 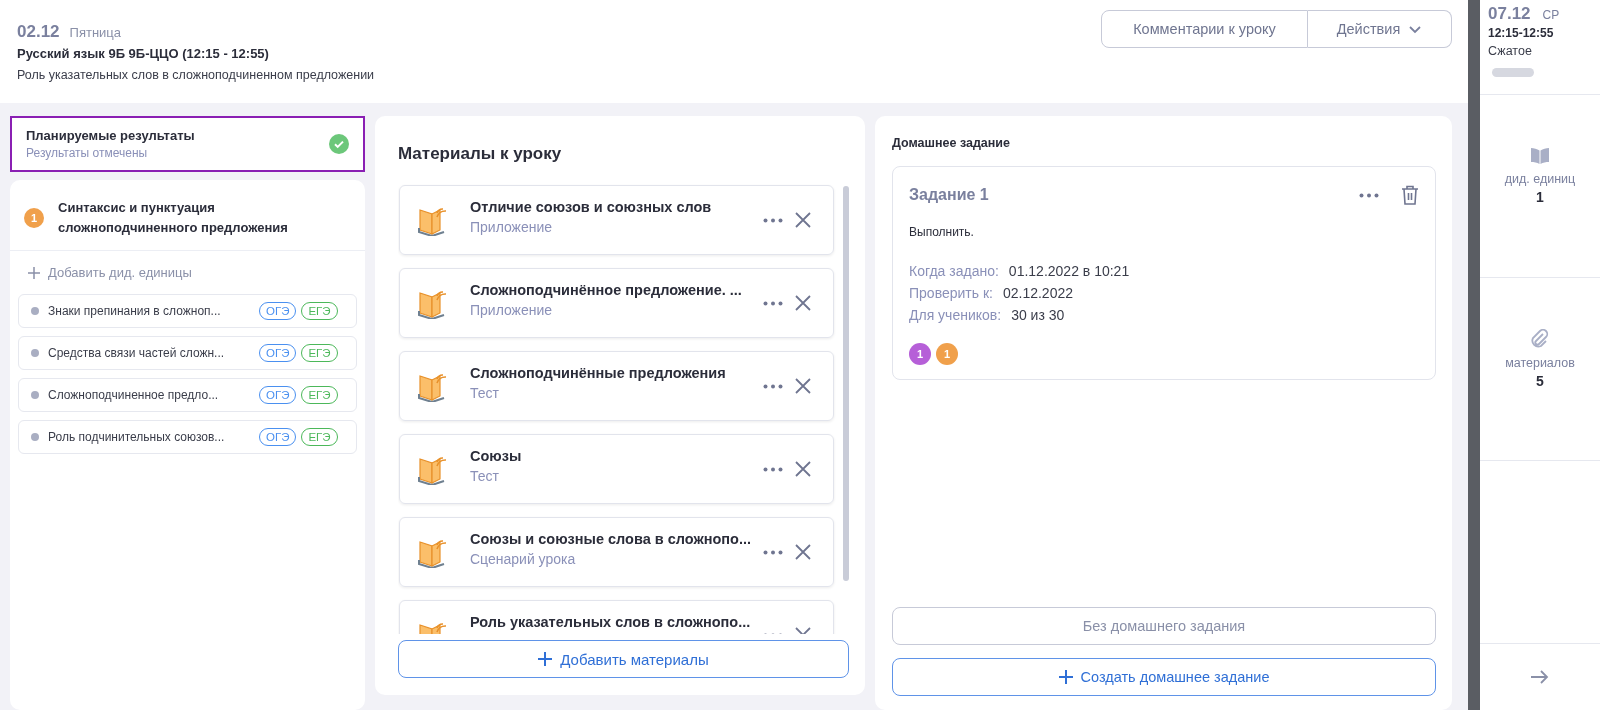 I want to click on chevron-down-icon, so click(x=1415, y=29).